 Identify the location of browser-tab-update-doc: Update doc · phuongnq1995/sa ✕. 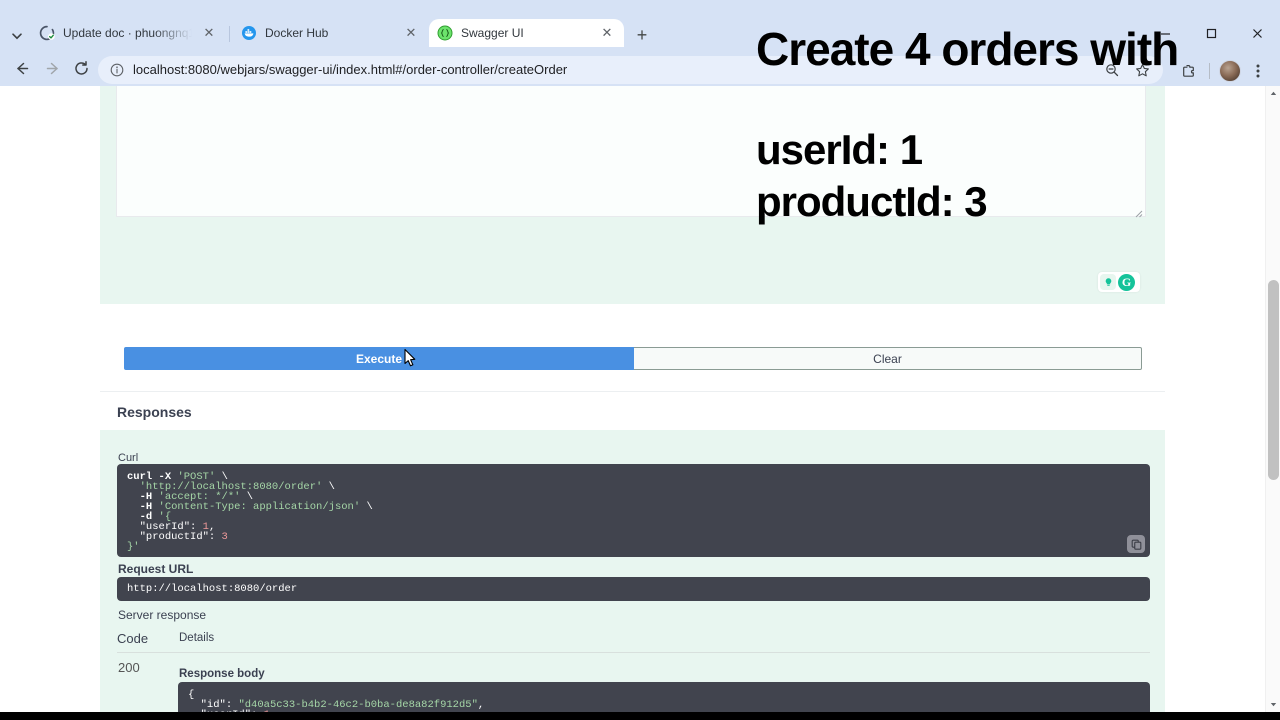
(128, 33).